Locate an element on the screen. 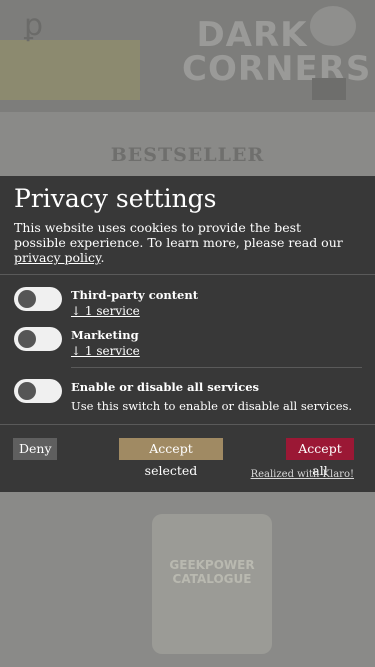 This screenshot has height=667, width=375. description-end: . is located at coordinates (102, 257).